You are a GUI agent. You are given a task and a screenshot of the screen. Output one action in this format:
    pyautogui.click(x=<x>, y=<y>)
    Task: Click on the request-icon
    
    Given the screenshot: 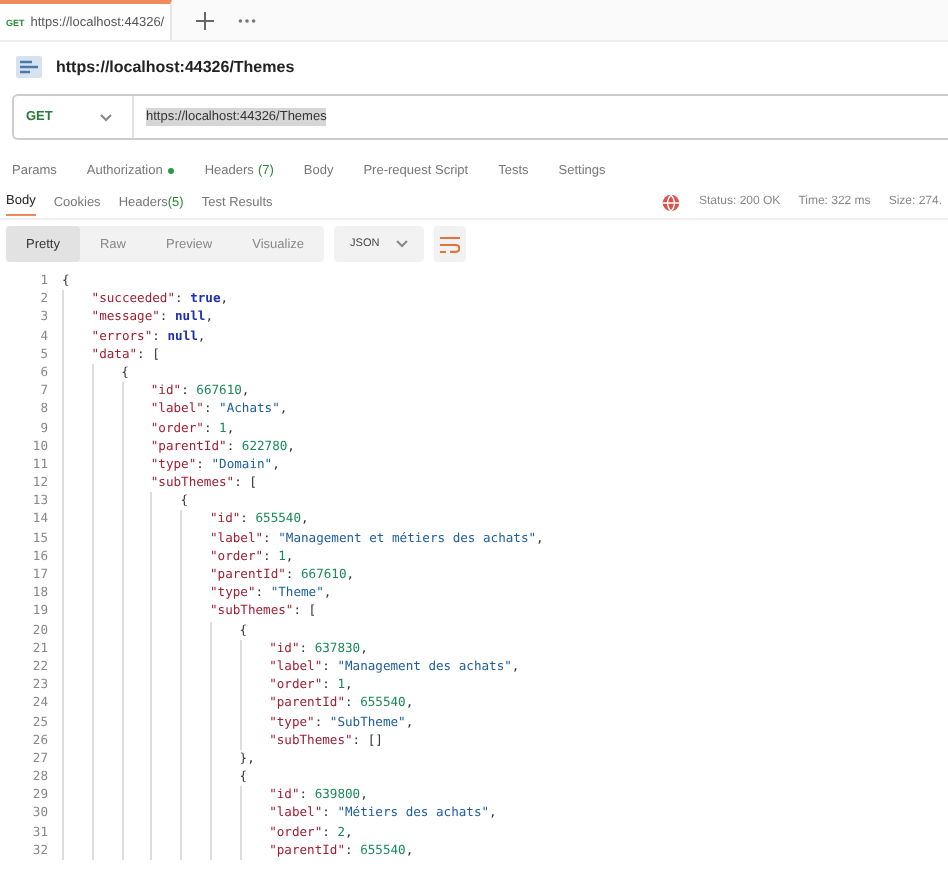 What is the action you would take?
    pyautogui.click(x=29, y=66)
    